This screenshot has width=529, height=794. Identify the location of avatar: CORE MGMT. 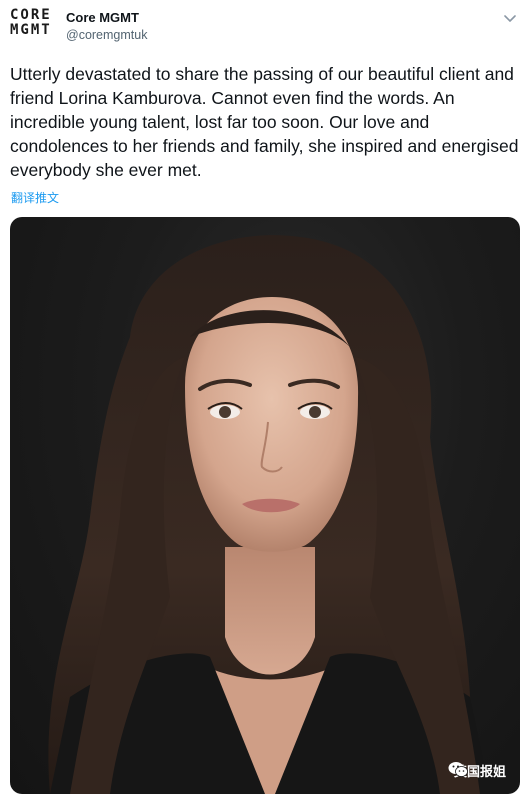
(34, 26).